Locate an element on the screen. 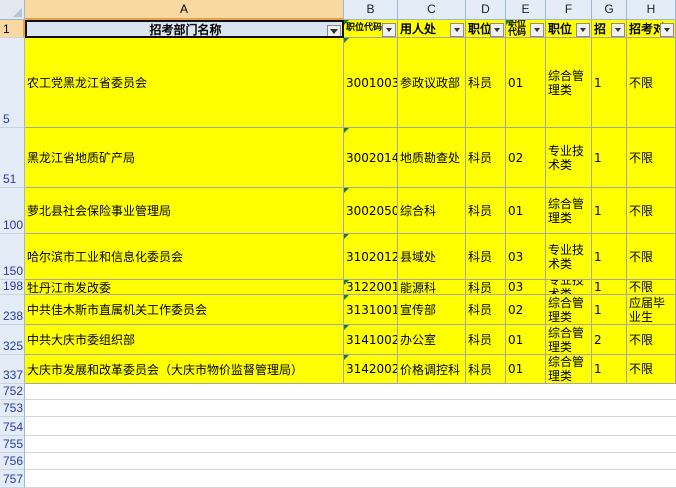  cell-c: 宣传部 is located at coordinates (432, 310).